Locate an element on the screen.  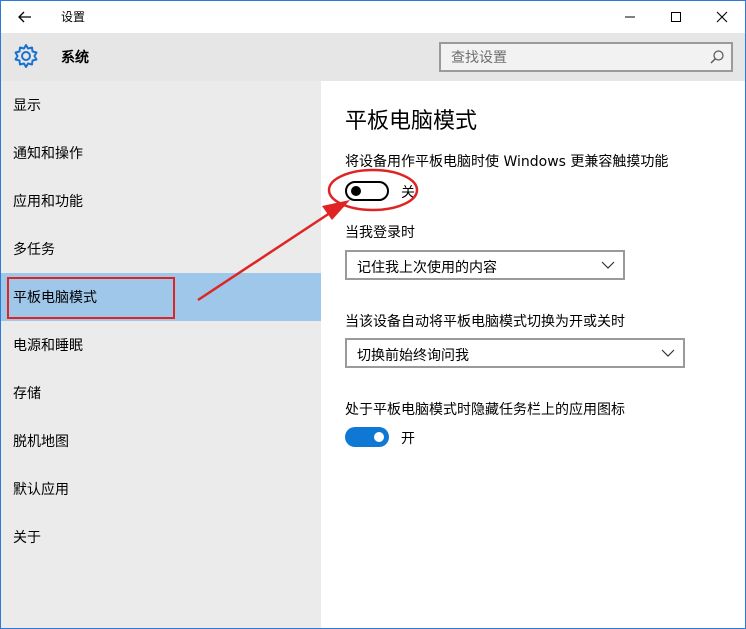
signin-dropdown-value: 记住我上次使用的内容 is located at coordinates (427, 268).